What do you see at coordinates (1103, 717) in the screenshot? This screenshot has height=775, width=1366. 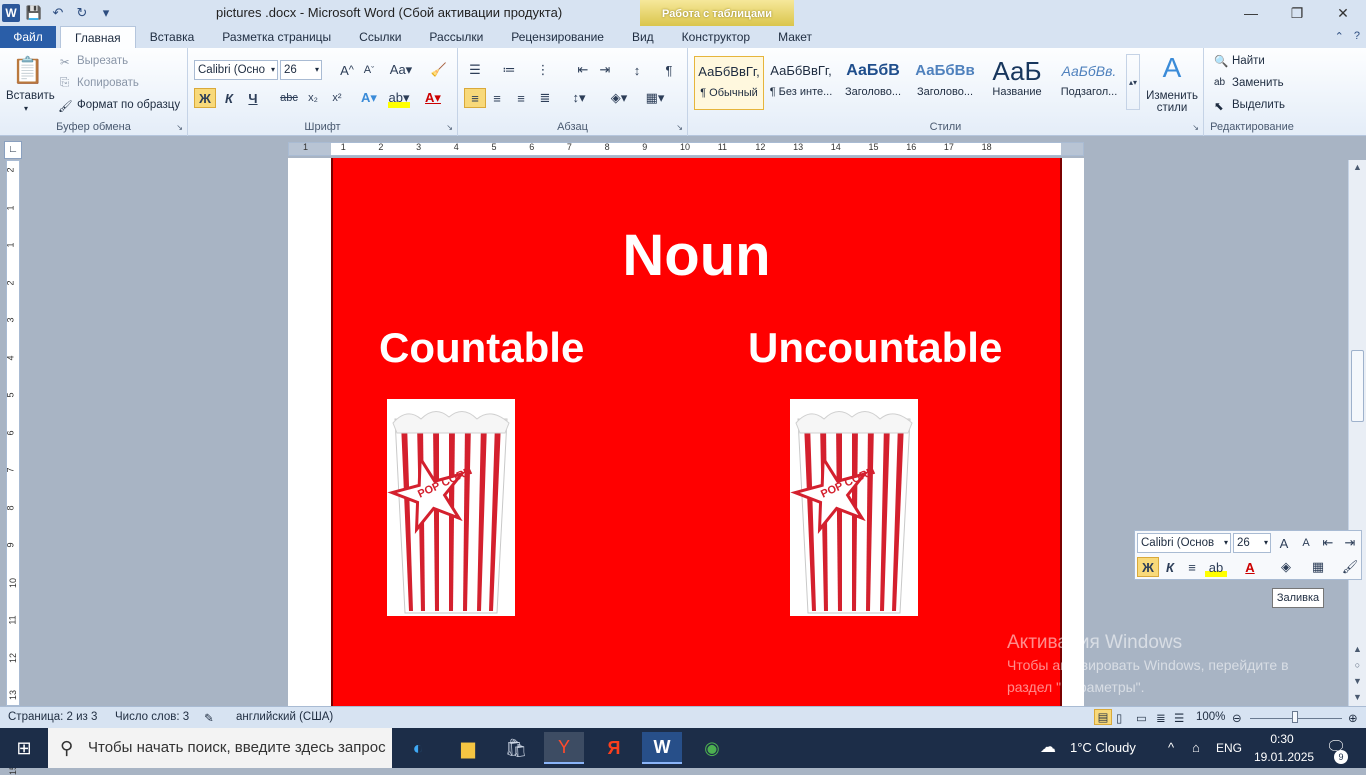 I see `print-layout-view-icon: ▤` at bounding box center [1103, 717].